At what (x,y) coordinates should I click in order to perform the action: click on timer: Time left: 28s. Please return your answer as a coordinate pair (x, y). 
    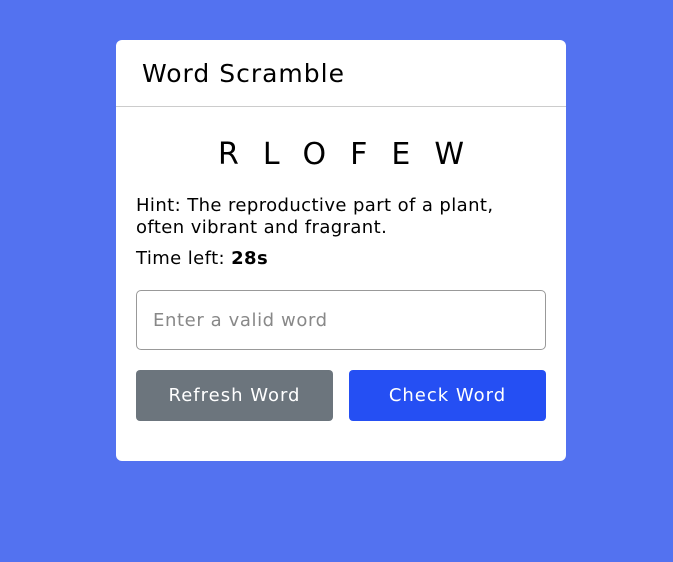
    Looking at the image, I should click on (341, 259).